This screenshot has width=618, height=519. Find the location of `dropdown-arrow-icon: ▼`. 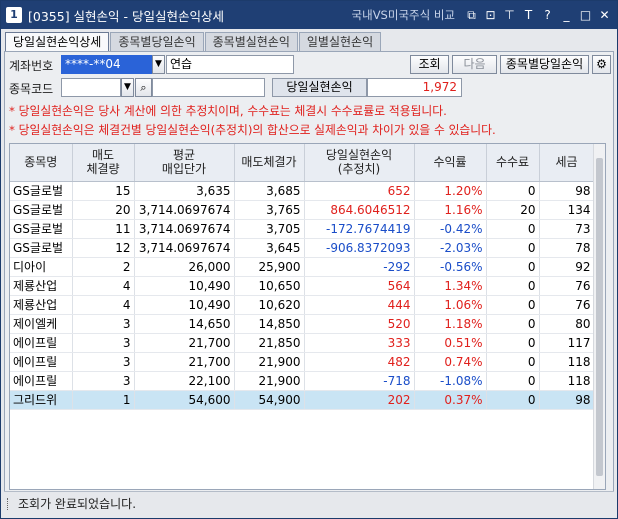

dropdown-arrow-icon: ▼ is located at coordinates (158, 64).